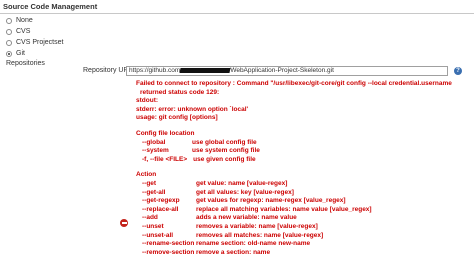 The width and height of the screenshot is (474, 257). What do you see at coordinates (24, 20) in the screenshot?
I see `scm-label-none: None` at bounding box center [24, 20].